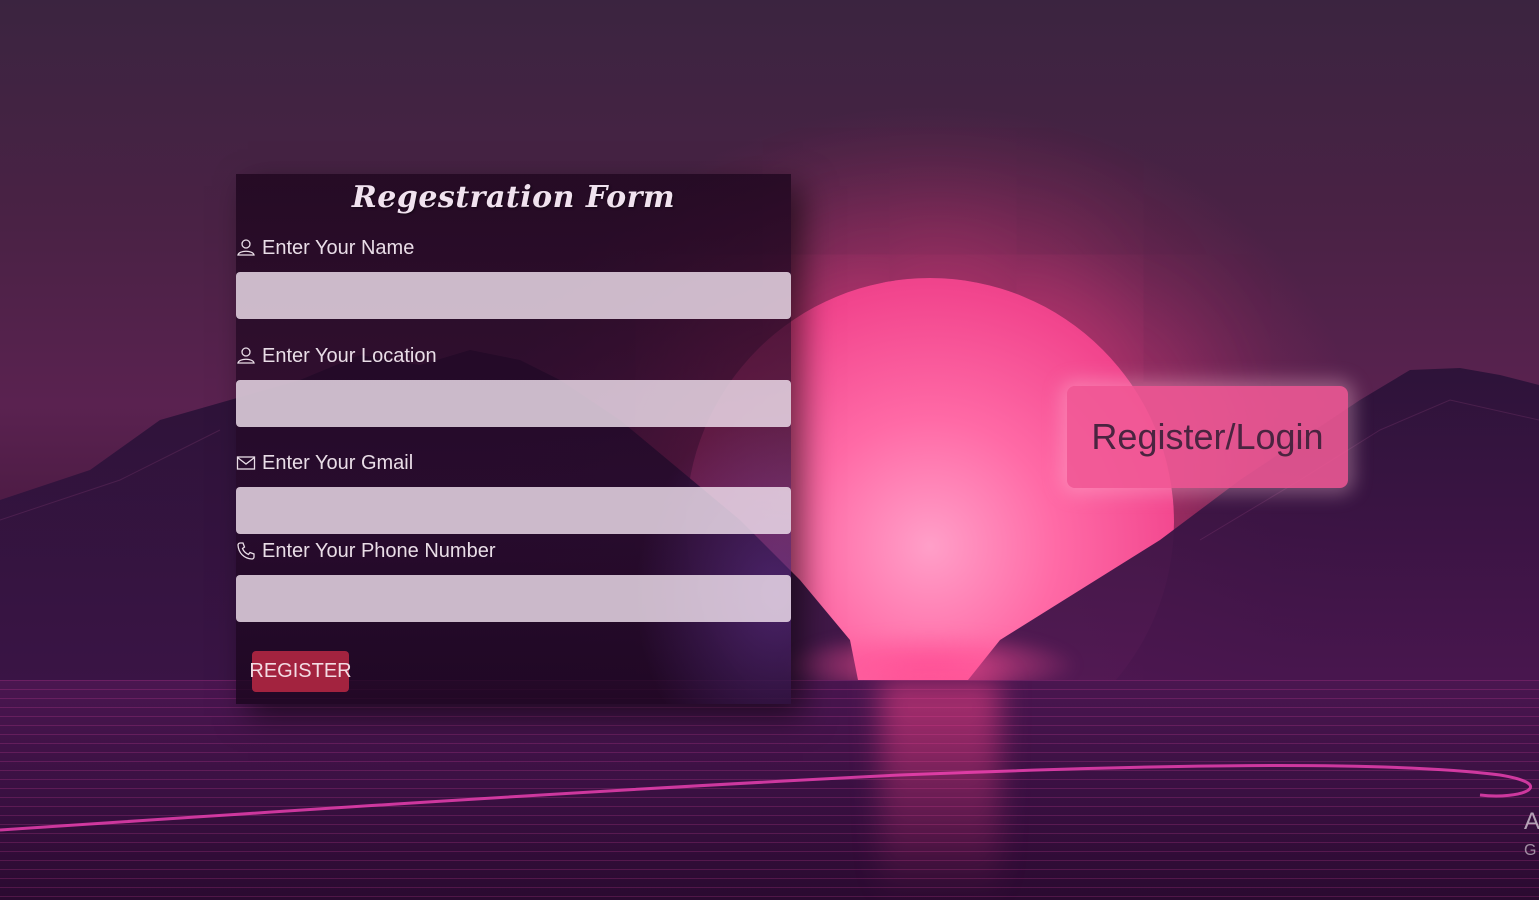 The height and width of the screenshot is (900, 1539). I want to click on phone-input, so click(513, 598).